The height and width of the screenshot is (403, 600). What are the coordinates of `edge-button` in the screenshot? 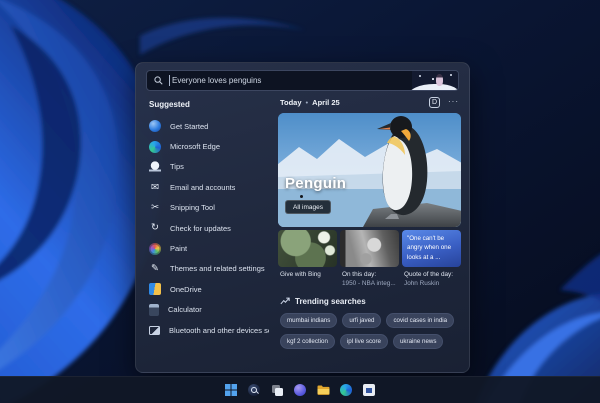 It's located at (346, 390).